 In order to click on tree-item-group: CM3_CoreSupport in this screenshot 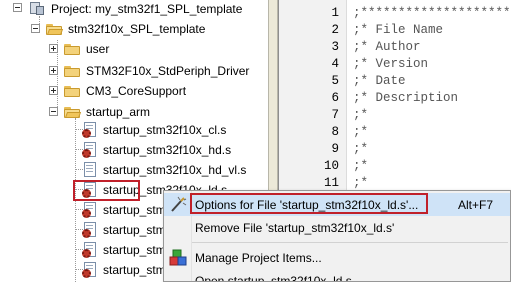, I will do `click(125, 91)`.